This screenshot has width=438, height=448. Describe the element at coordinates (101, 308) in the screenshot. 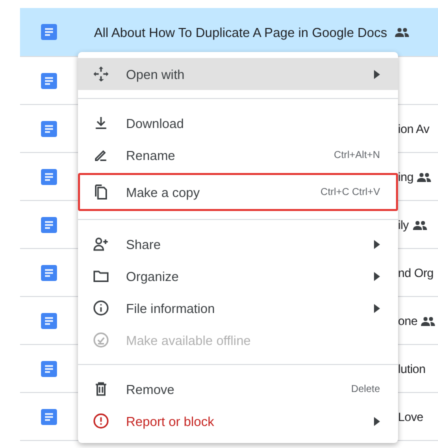

I see `info-icon` at that location.